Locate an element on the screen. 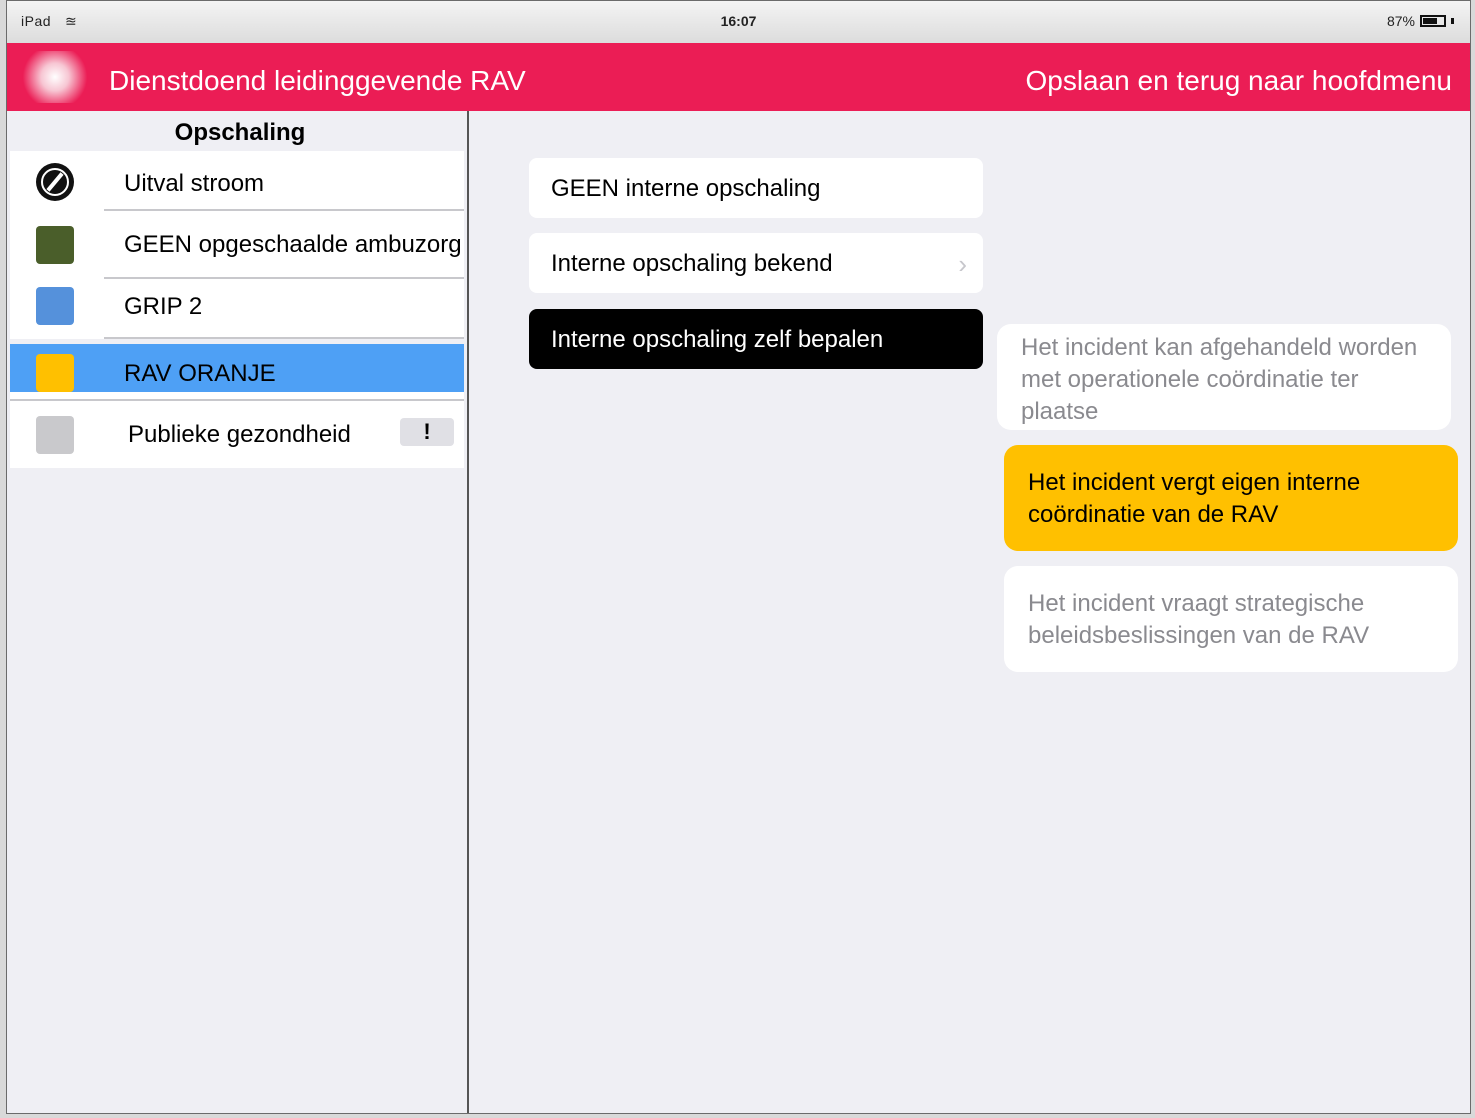 The width and height of the screenshot is (1475, 1118). list-item-rav-oranje: RAV ORANJE is located at coordinates (237, 368).